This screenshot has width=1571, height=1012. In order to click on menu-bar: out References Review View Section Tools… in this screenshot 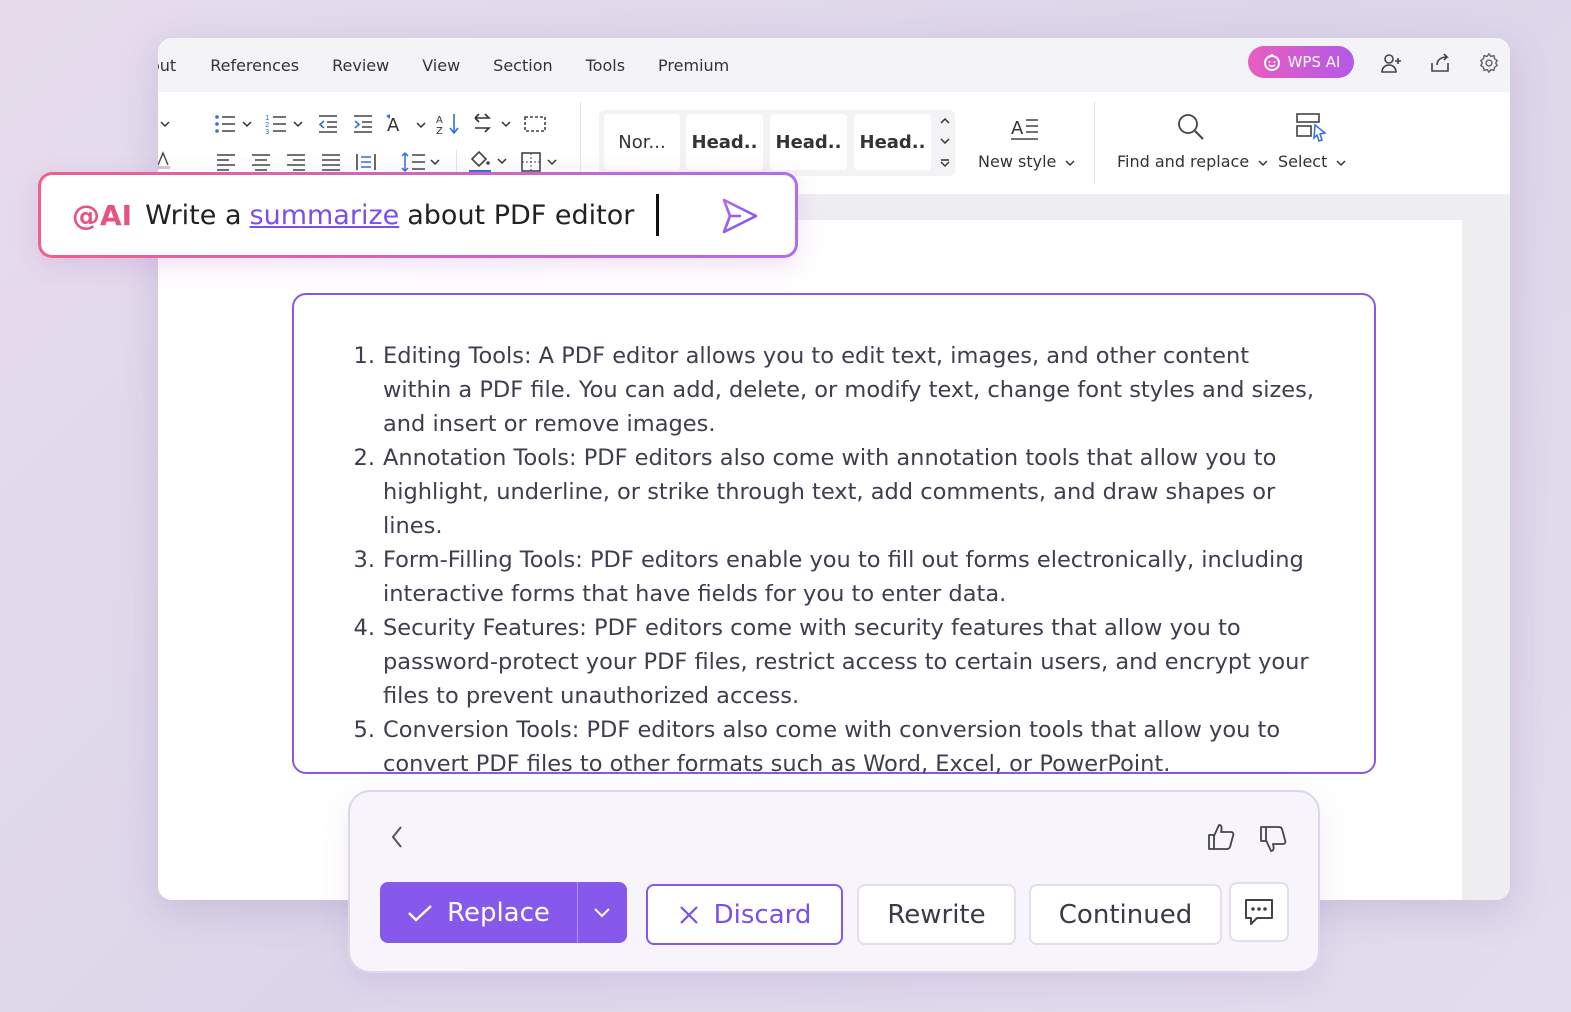, I will do `click(834, 65)`.